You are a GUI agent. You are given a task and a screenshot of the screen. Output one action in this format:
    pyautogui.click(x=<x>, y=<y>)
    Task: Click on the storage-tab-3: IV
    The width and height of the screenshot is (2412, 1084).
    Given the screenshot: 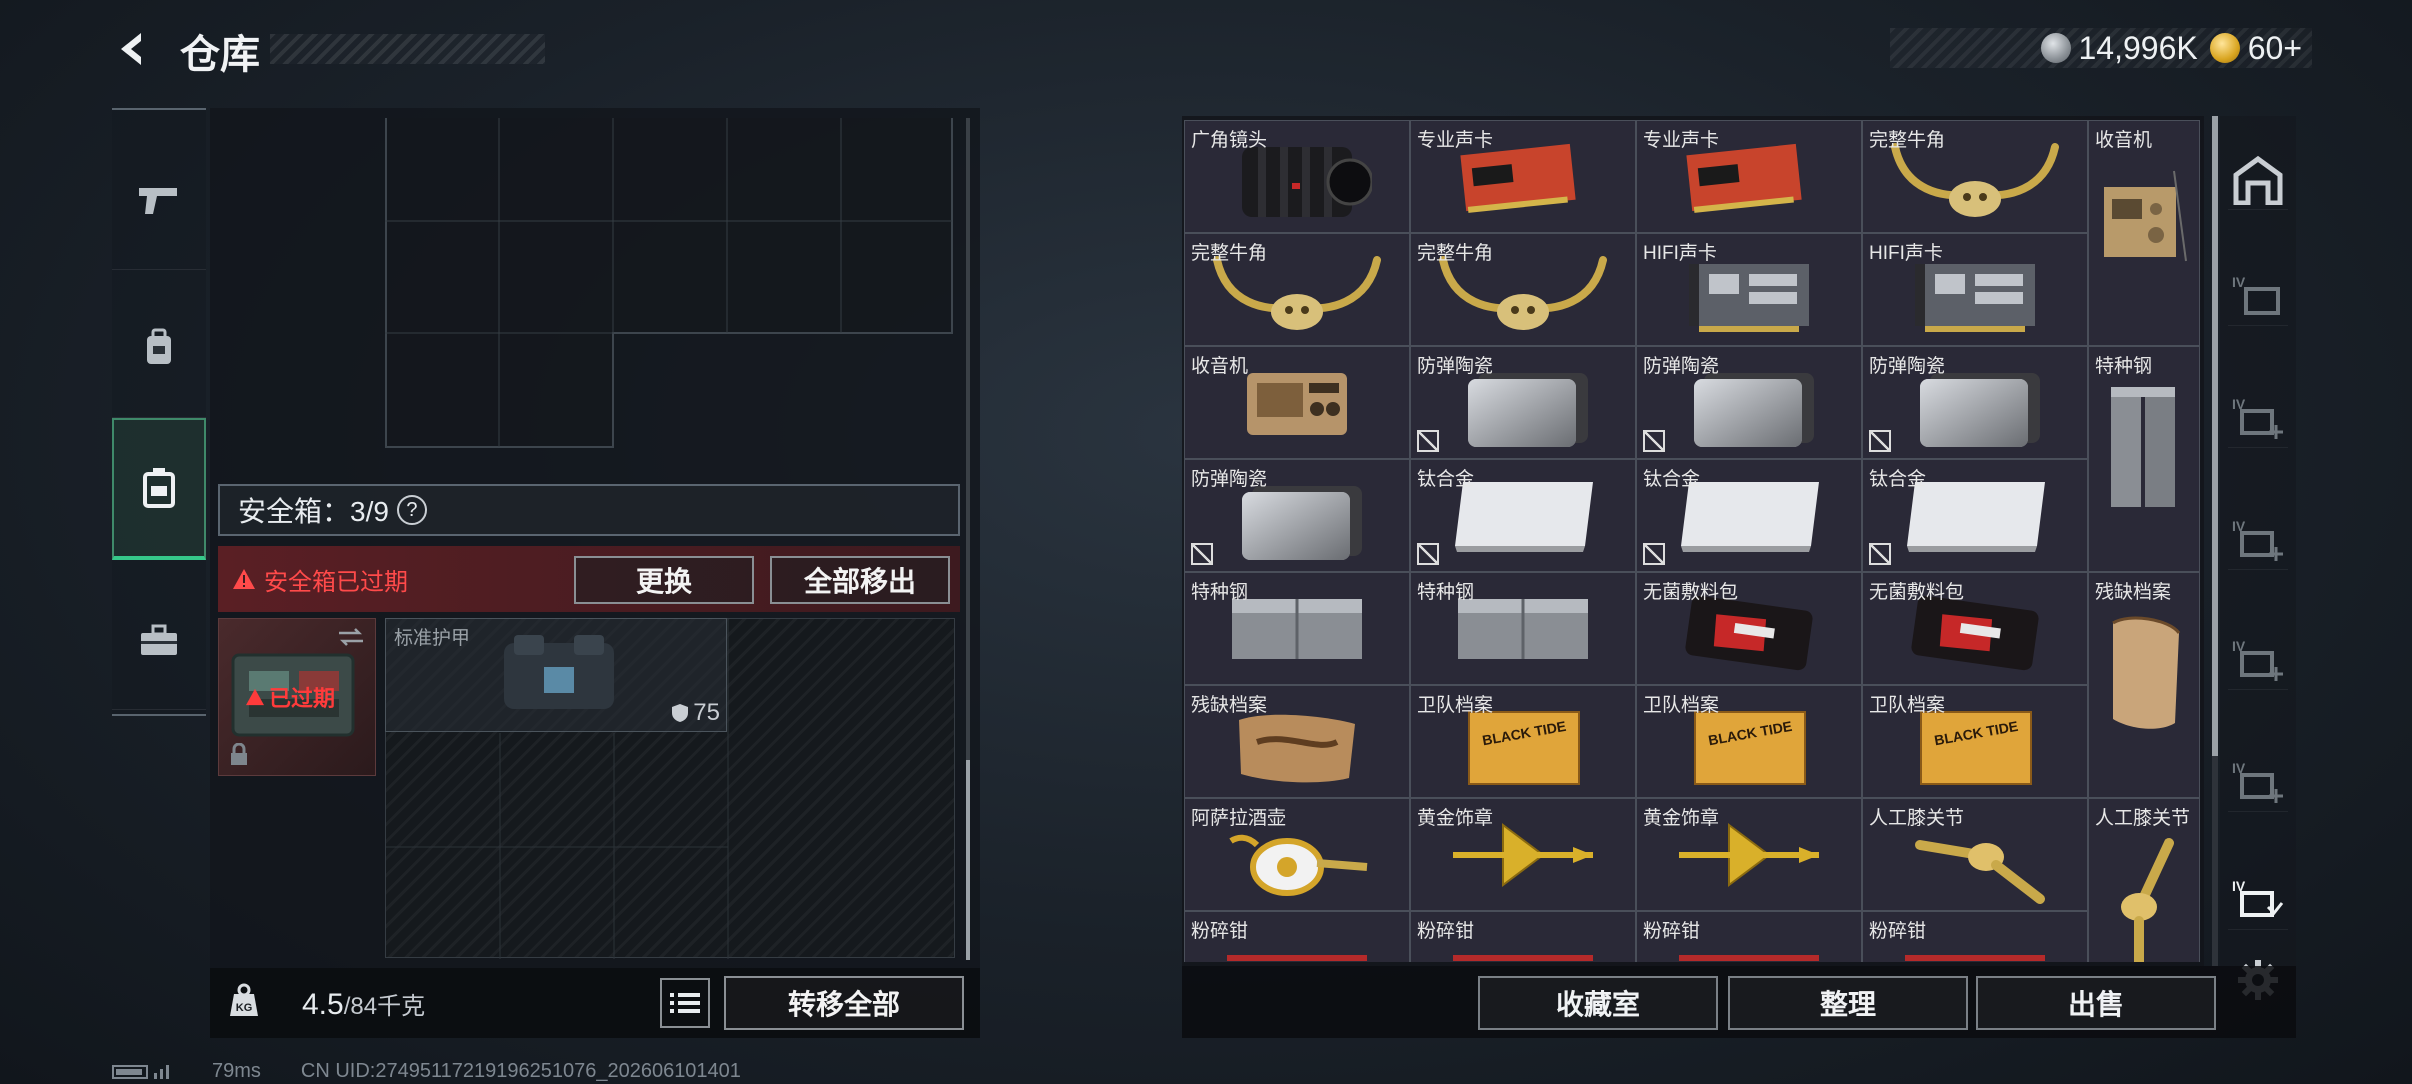 What is the action you would take?
    pyautogui.click(x=2258, y=540)
    